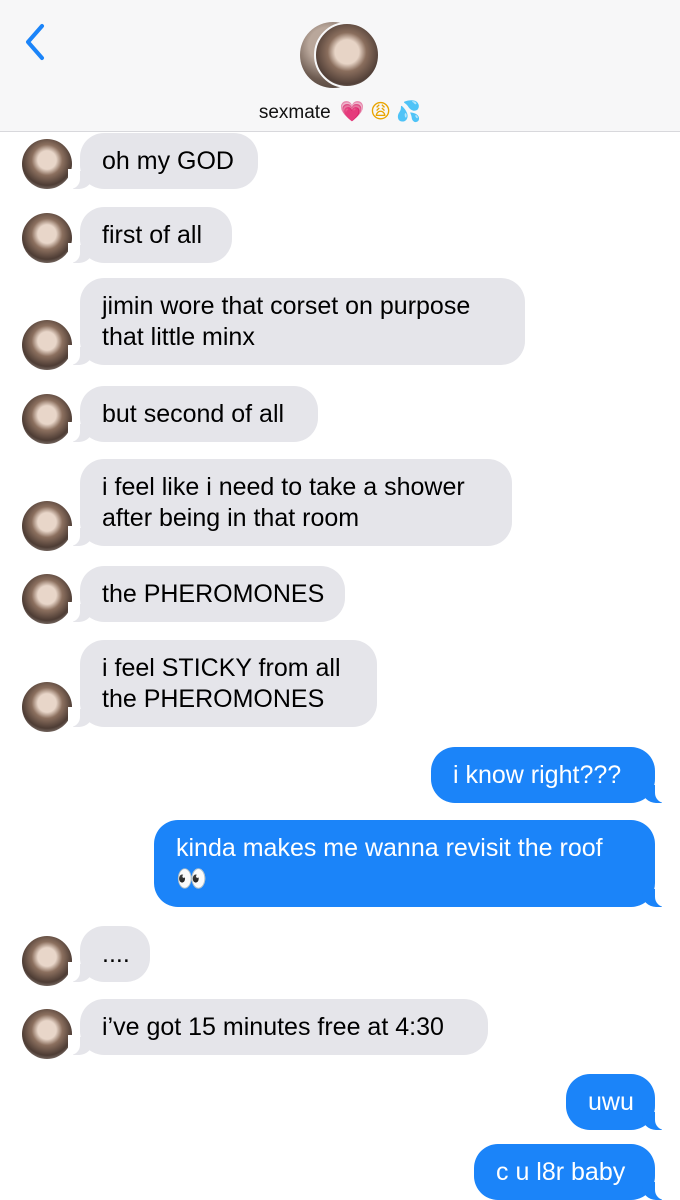 Image resolution: width=680 pixels, height=1200 pixels. What do you see at coordinates (389, 848) in the screenshot?
I see `message-text: kinda makes me wanna revisit the roof` at bounding box center [389, 848].